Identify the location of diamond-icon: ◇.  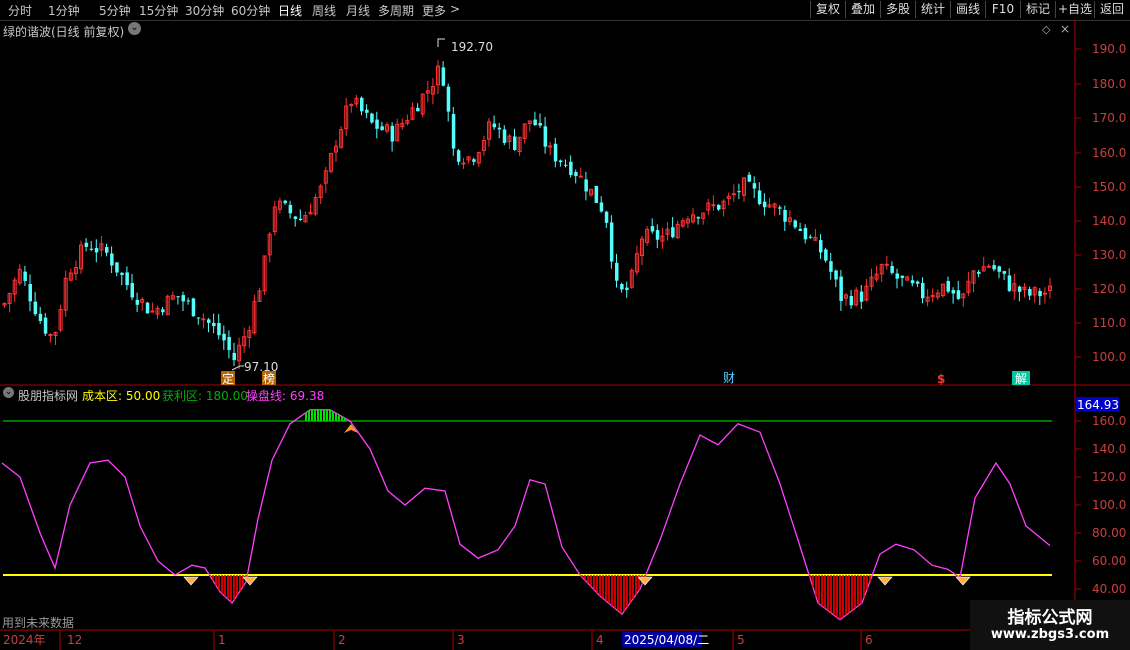
(1046, 29).